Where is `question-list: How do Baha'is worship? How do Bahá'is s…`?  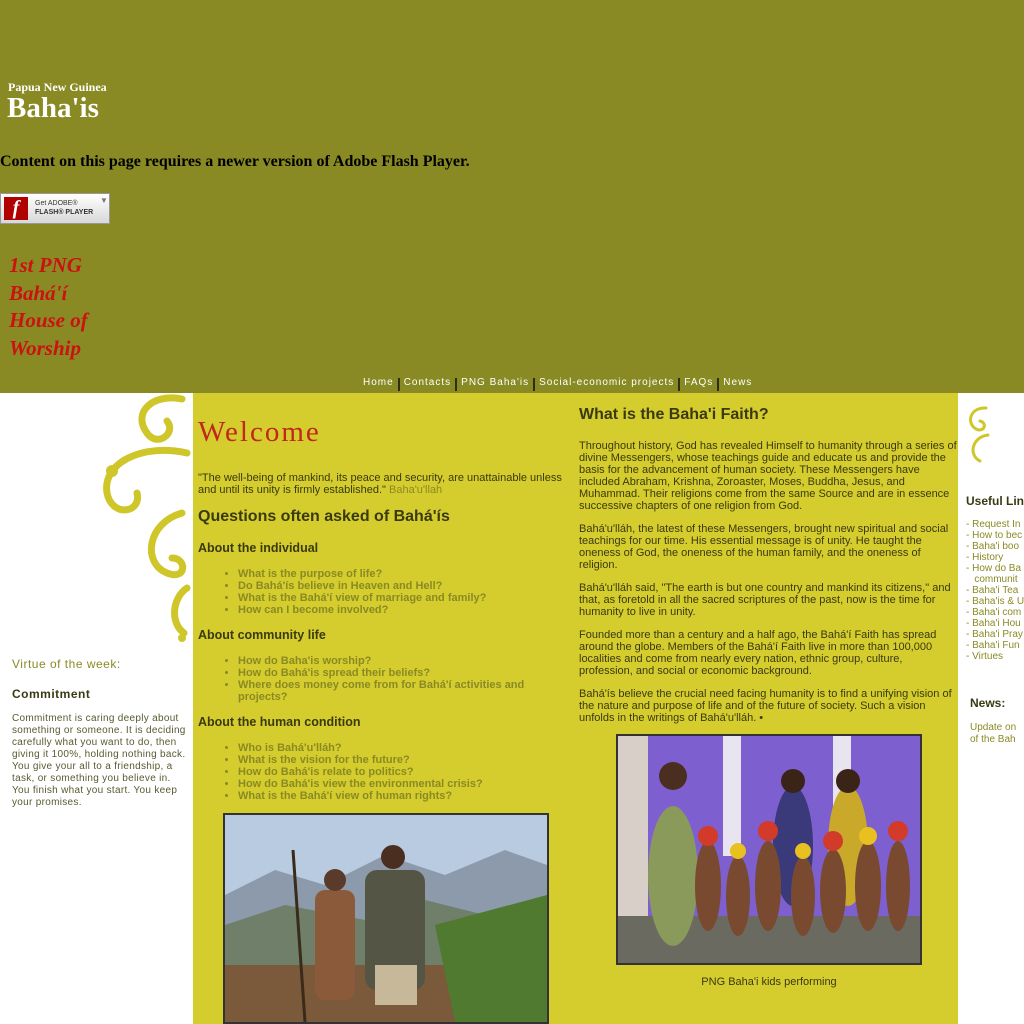 question-list: How do Baha'is worship? How do Bahá'is s… is located at coordinates (390, 679).